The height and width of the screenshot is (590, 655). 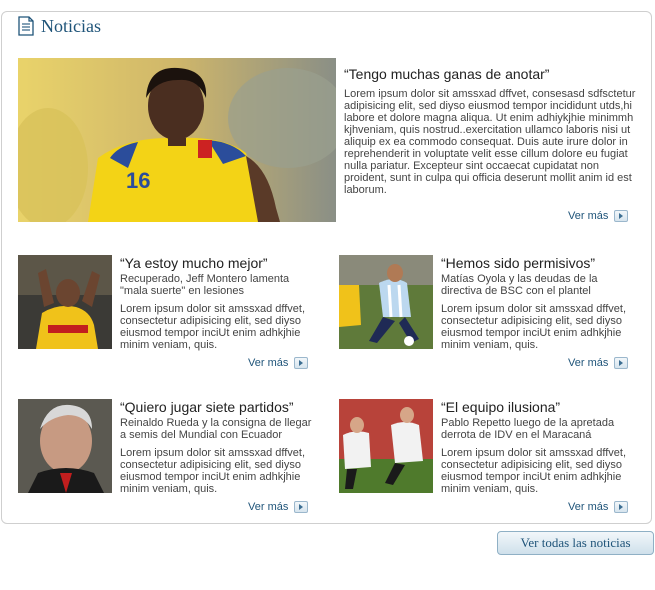 What do you see at coordinates (575, 543) in the screenshot?
I see `view-all-news-button: Ver todas las noticias` at bounding box center [575, 543].